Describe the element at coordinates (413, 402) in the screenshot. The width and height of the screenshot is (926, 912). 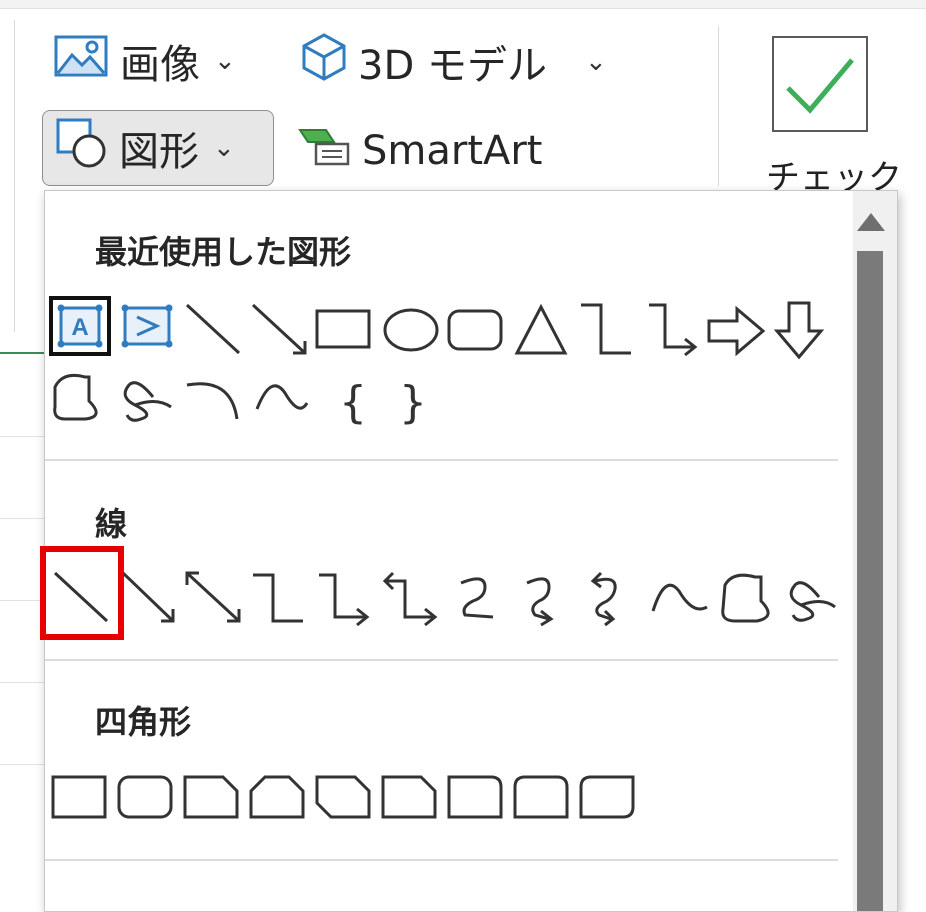
I see `right-brace-shape: }` at that location.